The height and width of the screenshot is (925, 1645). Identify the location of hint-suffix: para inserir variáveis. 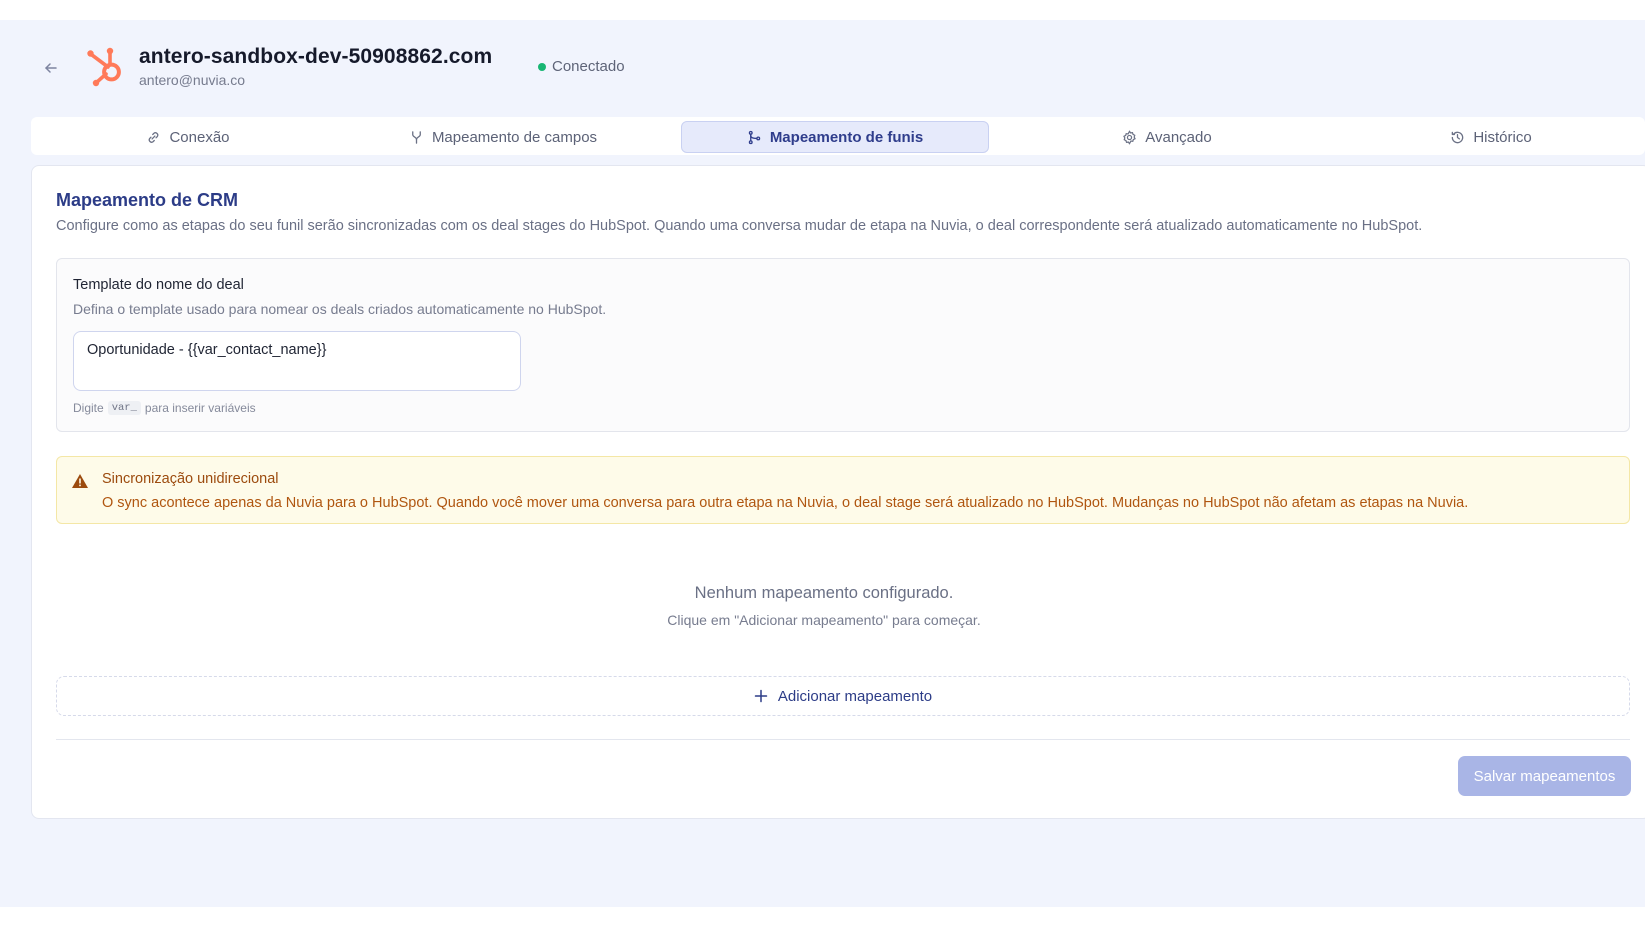
(200, 408).